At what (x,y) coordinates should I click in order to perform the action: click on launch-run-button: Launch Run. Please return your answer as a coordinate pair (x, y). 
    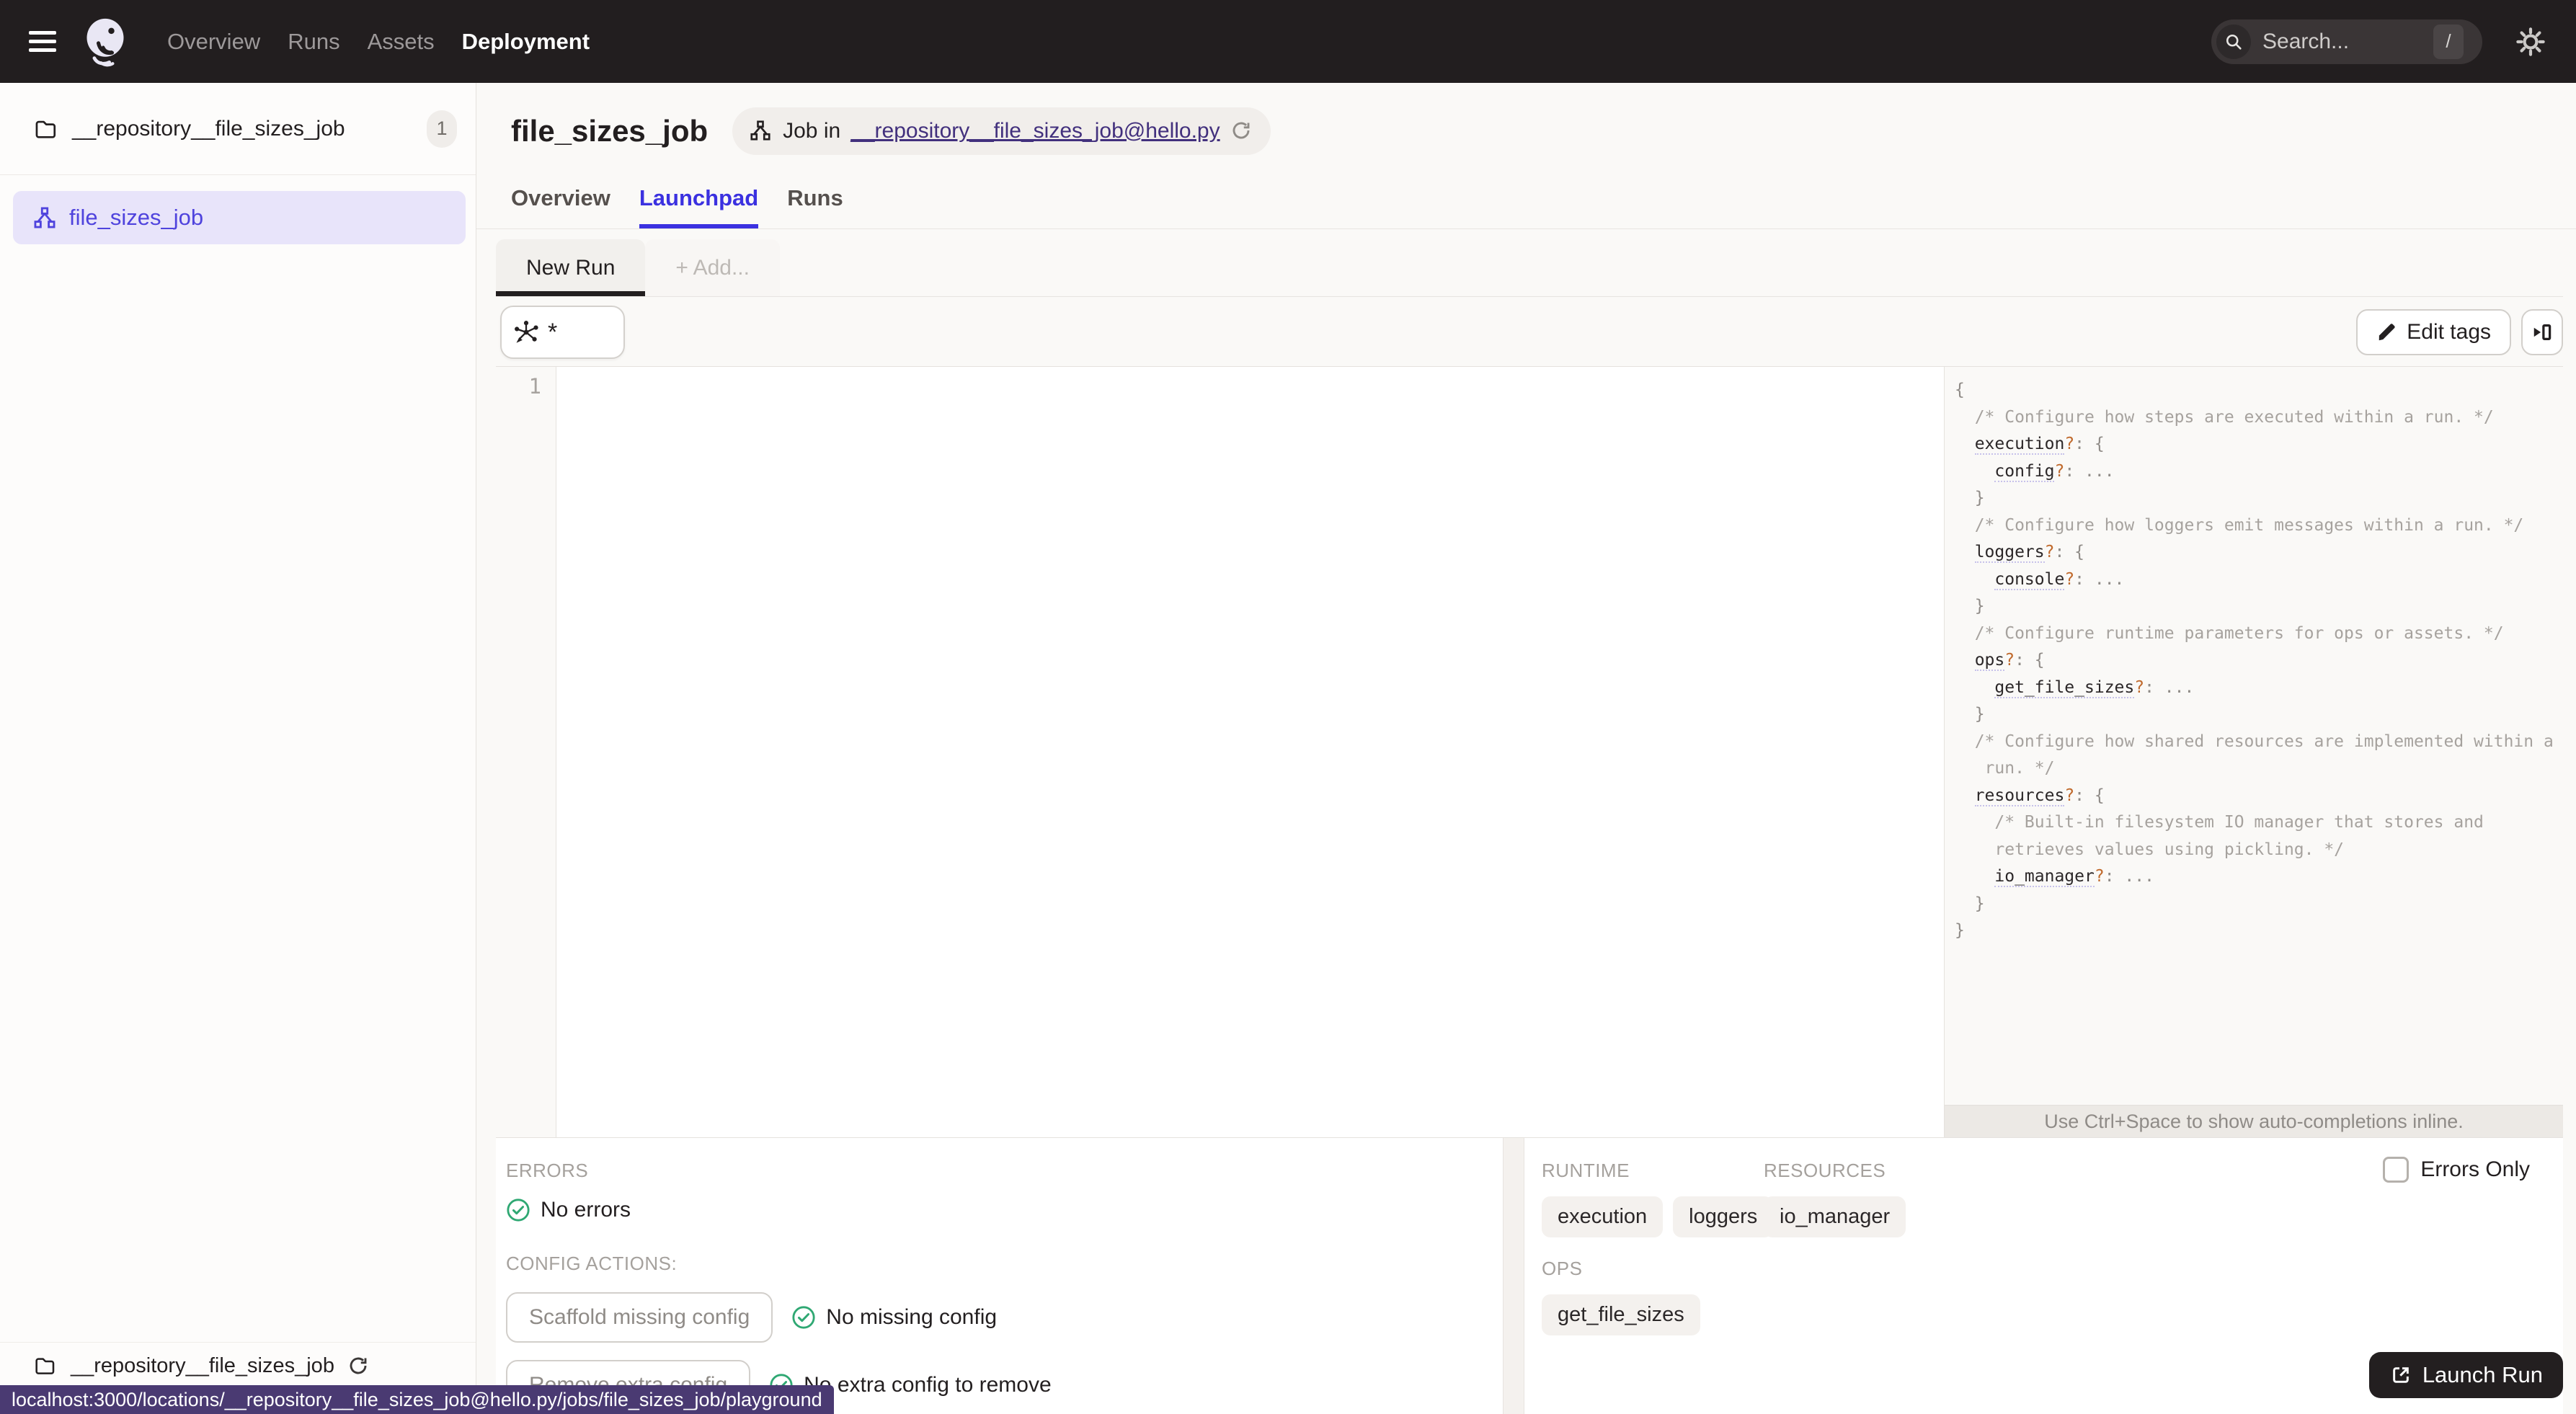
    Looking at the image, I should click on (2465, 1375).